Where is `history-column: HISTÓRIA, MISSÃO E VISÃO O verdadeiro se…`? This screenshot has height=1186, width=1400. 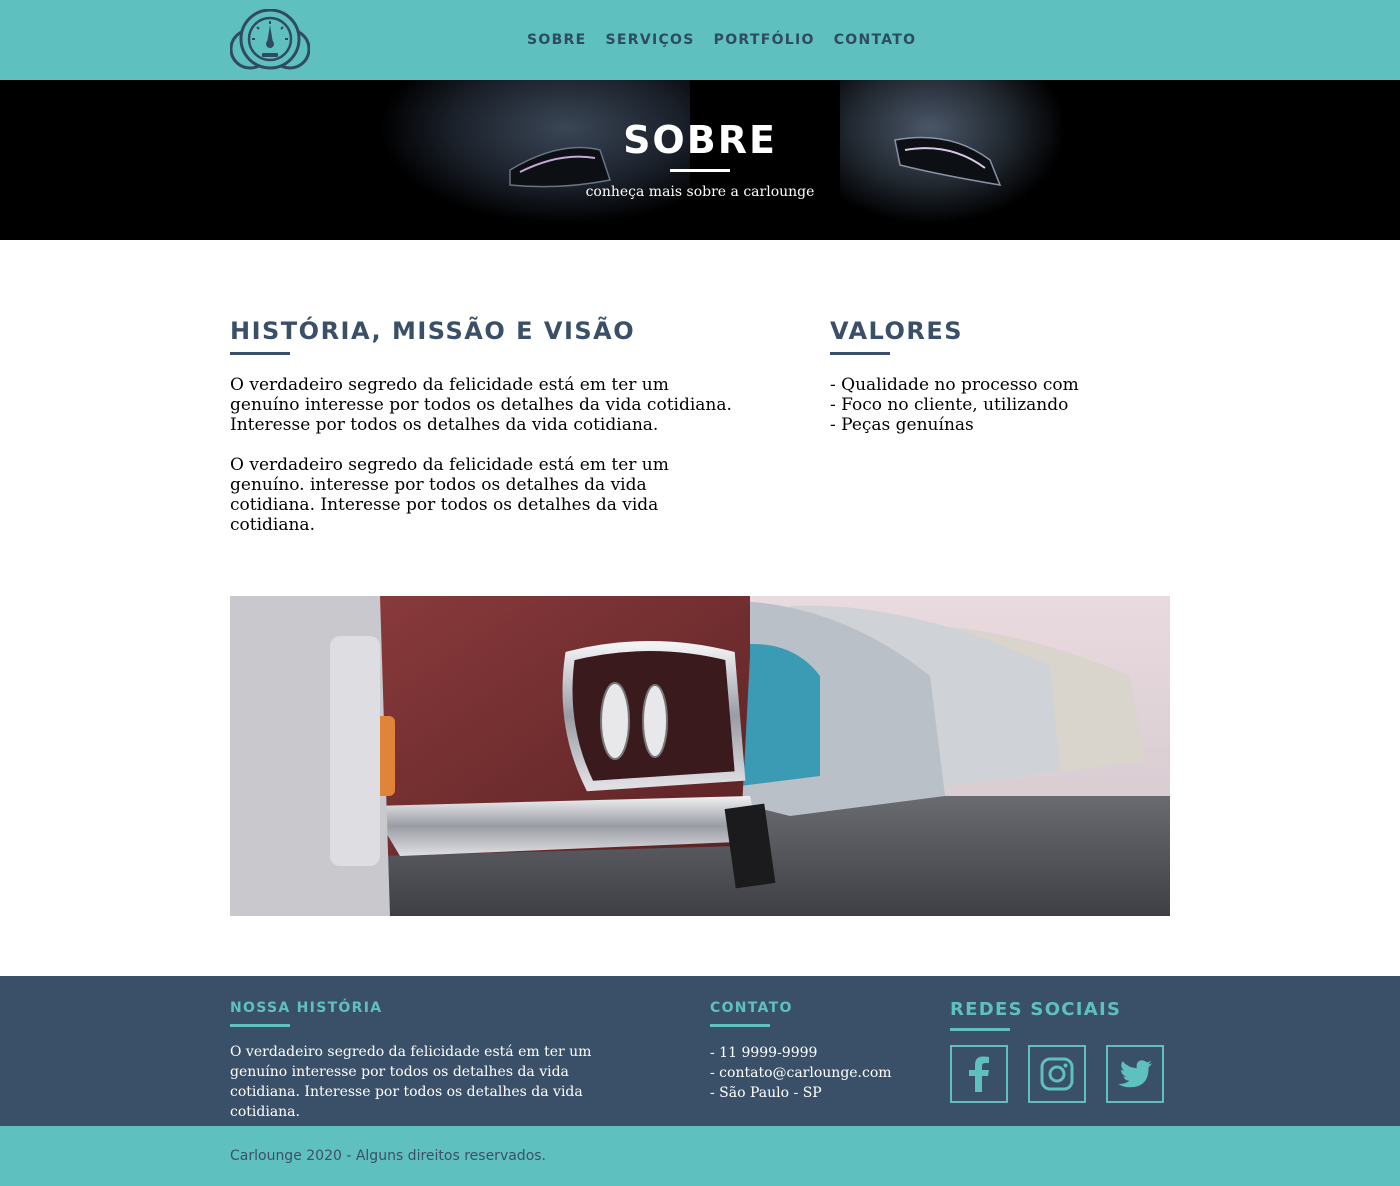
history-column: HISTÓRIA, MISSÃO E VISÃO O verdadeiro se… is located at coordinates (530, 425).